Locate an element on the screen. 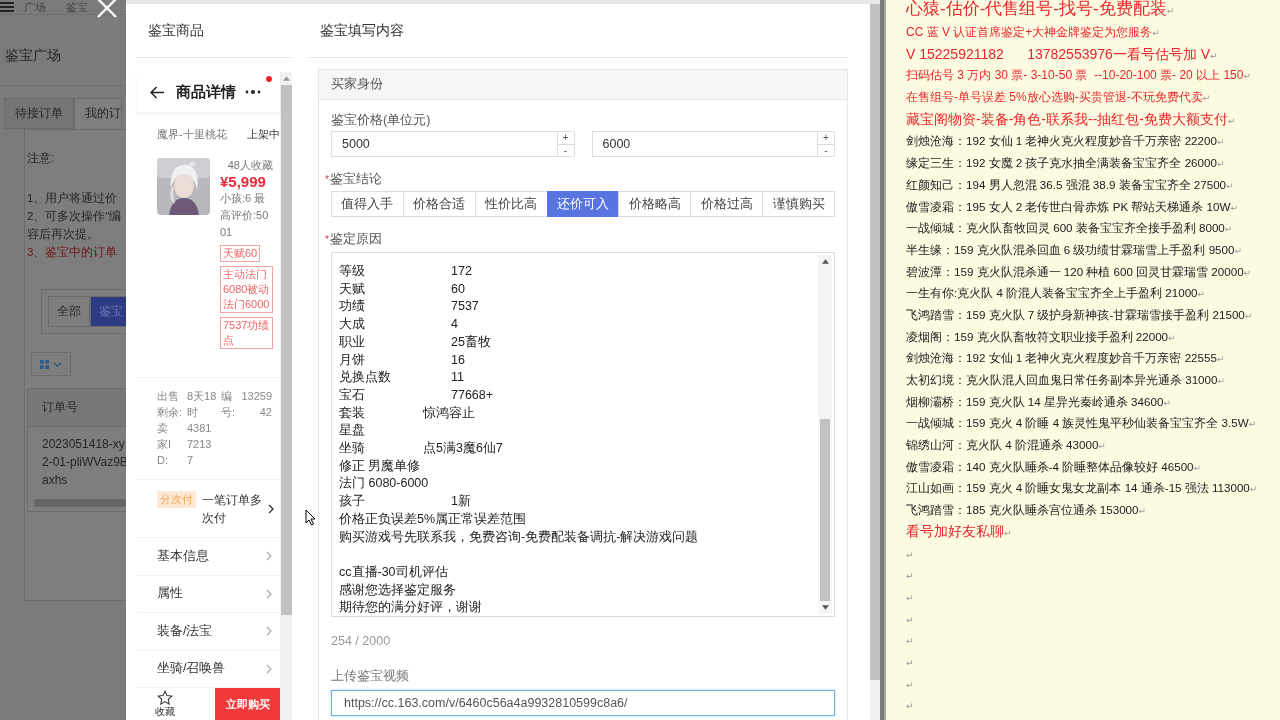  server-name: 魔界-十里桃花 is located at coordinates (192, 134).